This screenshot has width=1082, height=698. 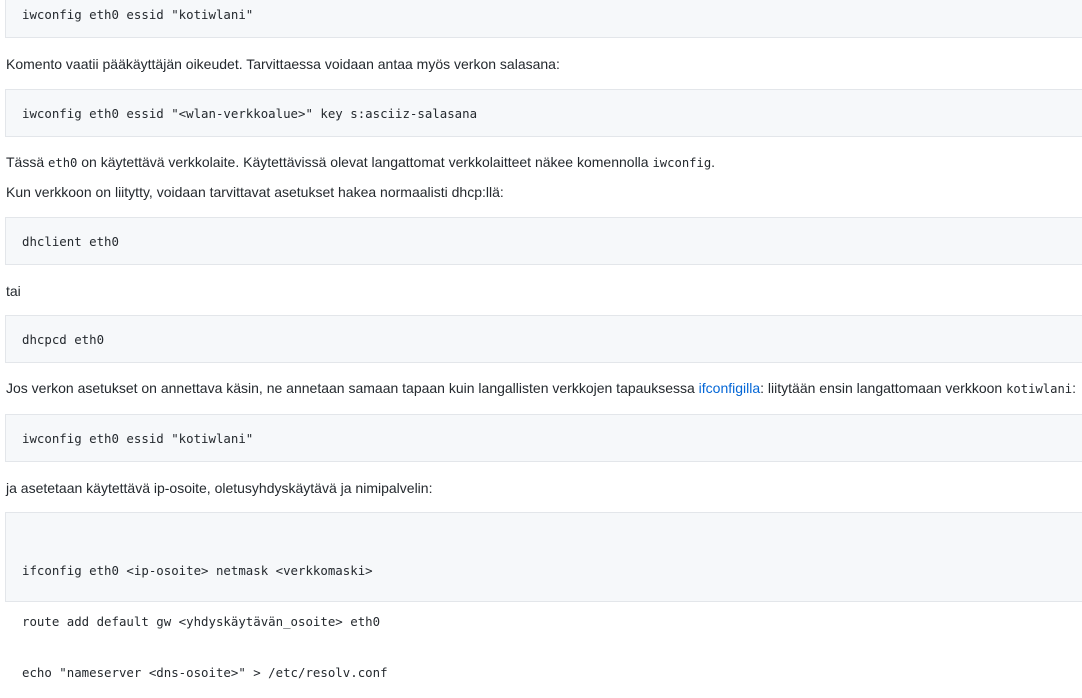 I want to click on code-line: dhclient eth0, so click(x=70, y=241).